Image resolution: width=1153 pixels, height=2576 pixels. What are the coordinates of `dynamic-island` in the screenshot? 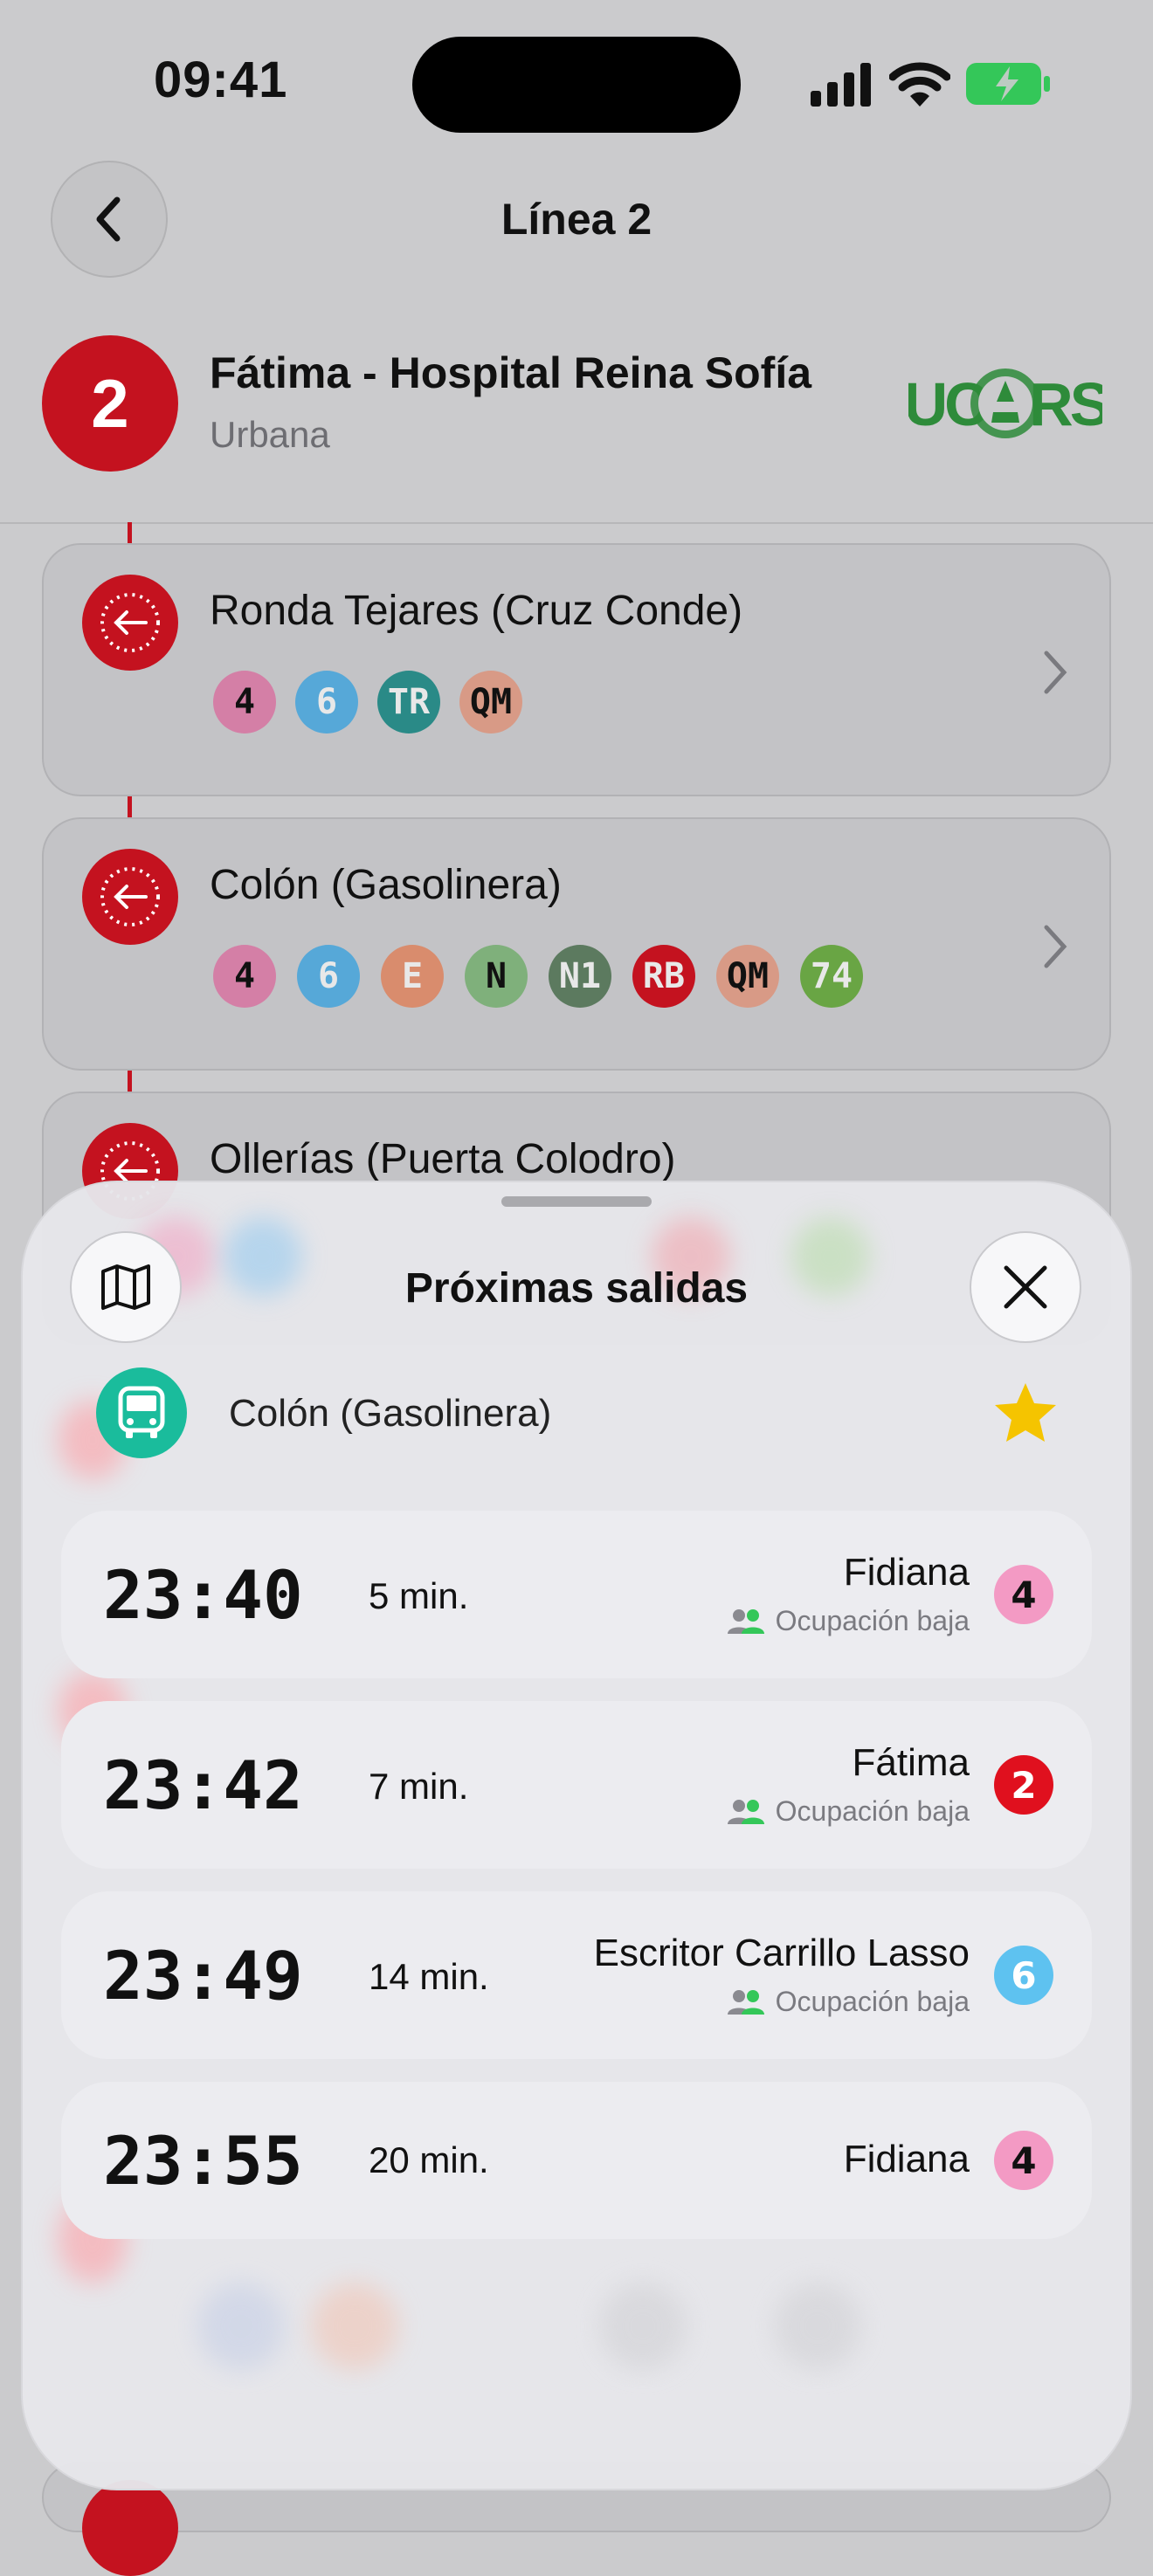 It's located at (576, 85).